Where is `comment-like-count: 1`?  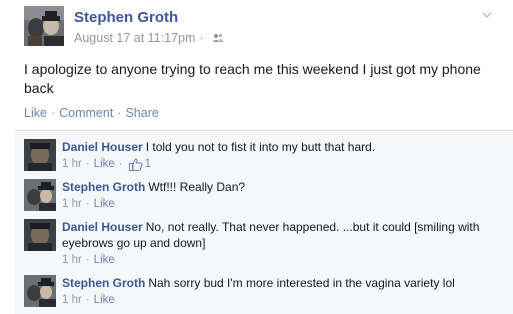
comment-like-count: 1 is located at coordinates (140, 164).